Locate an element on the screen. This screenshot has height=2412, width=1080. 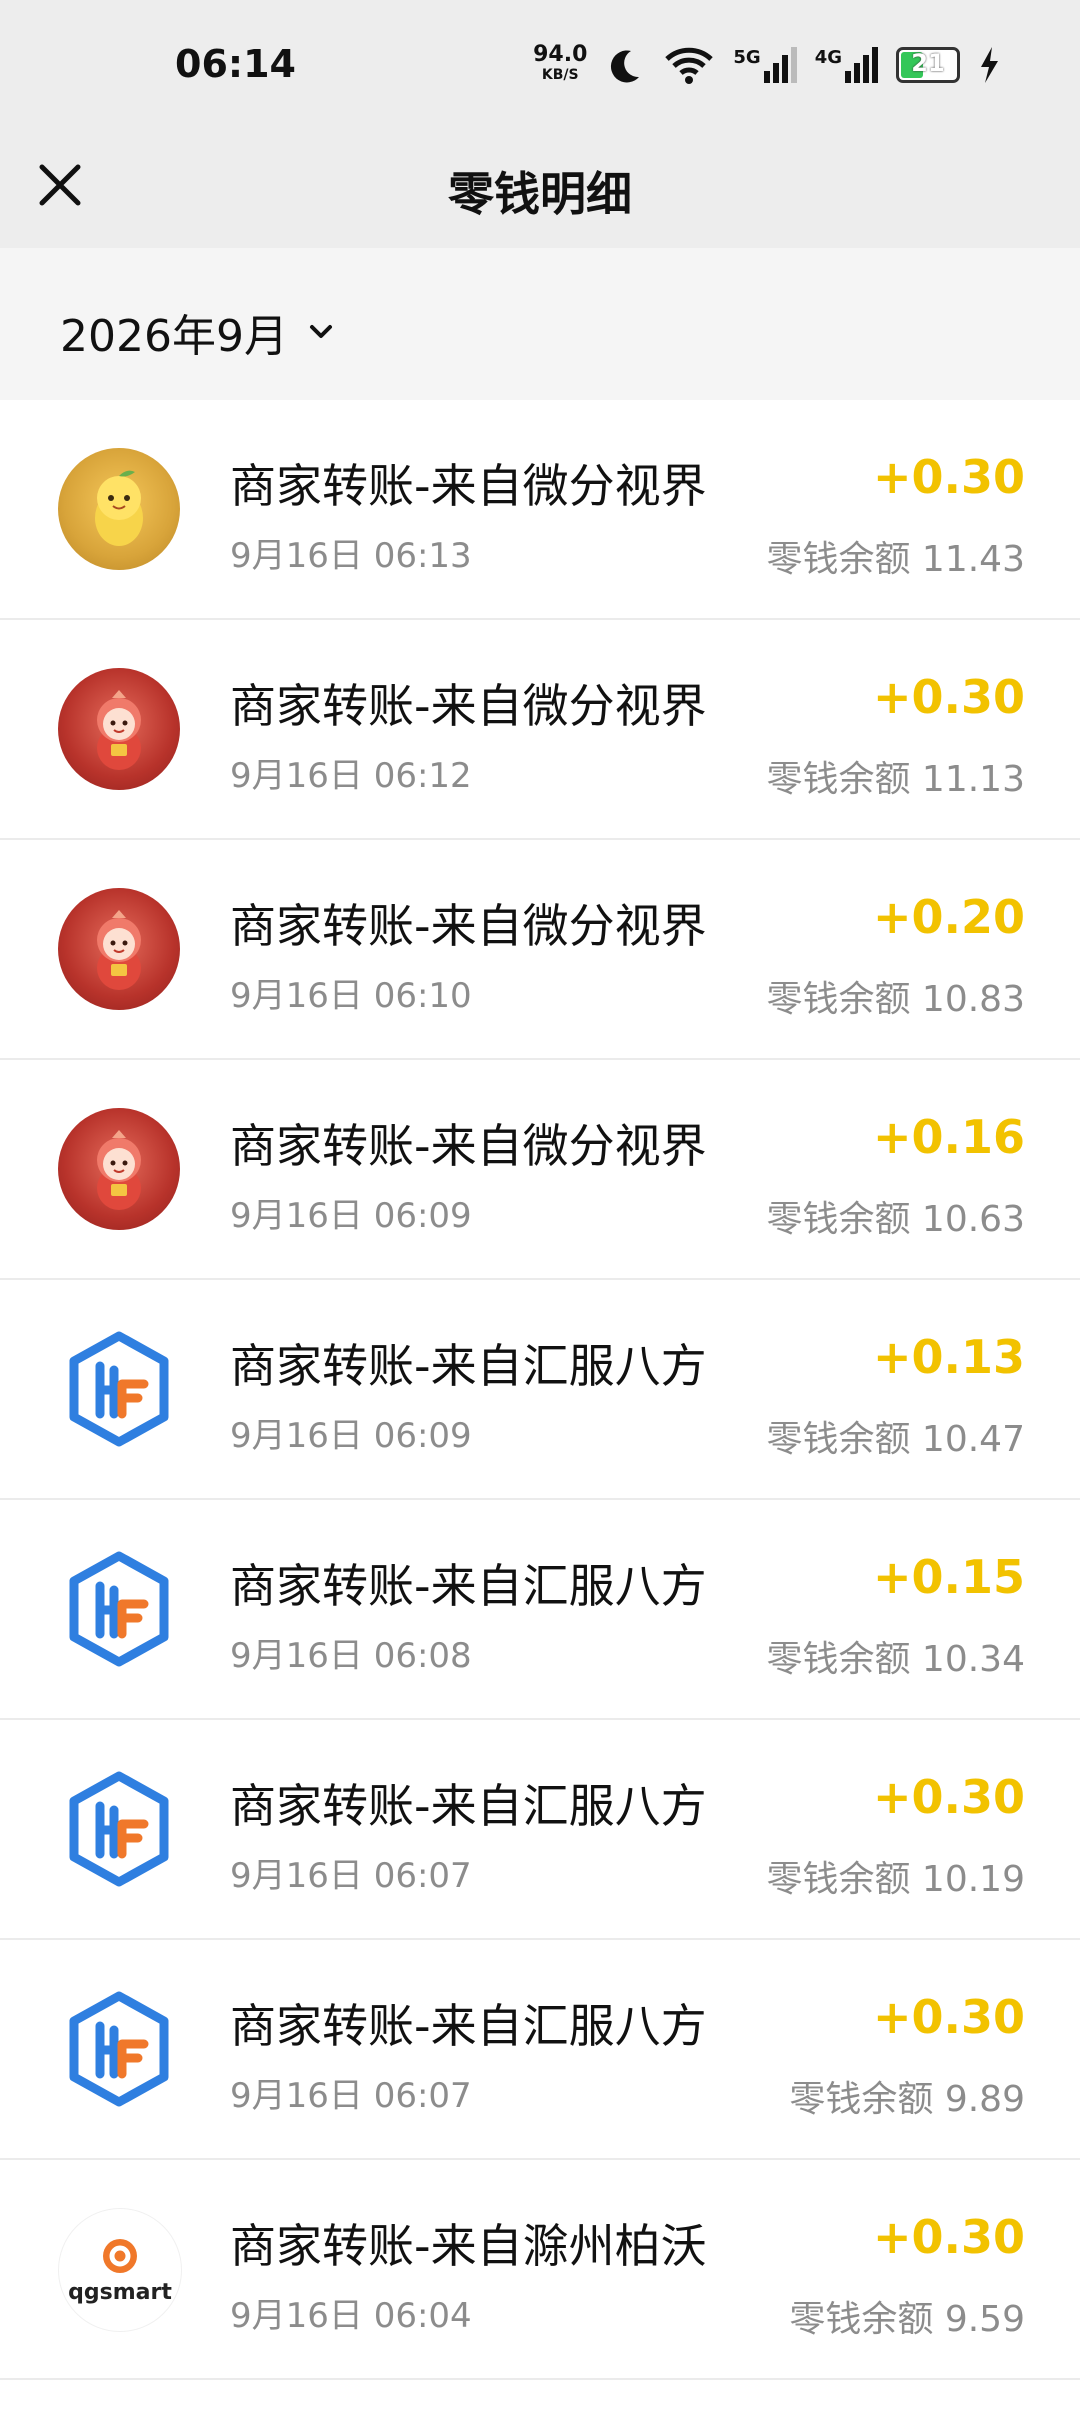
transaction-row: 商家转账-来自汇服八方 9月16日 06:07 +0.30 零钱余额 10.19 is located at coordinates (540, 1830).